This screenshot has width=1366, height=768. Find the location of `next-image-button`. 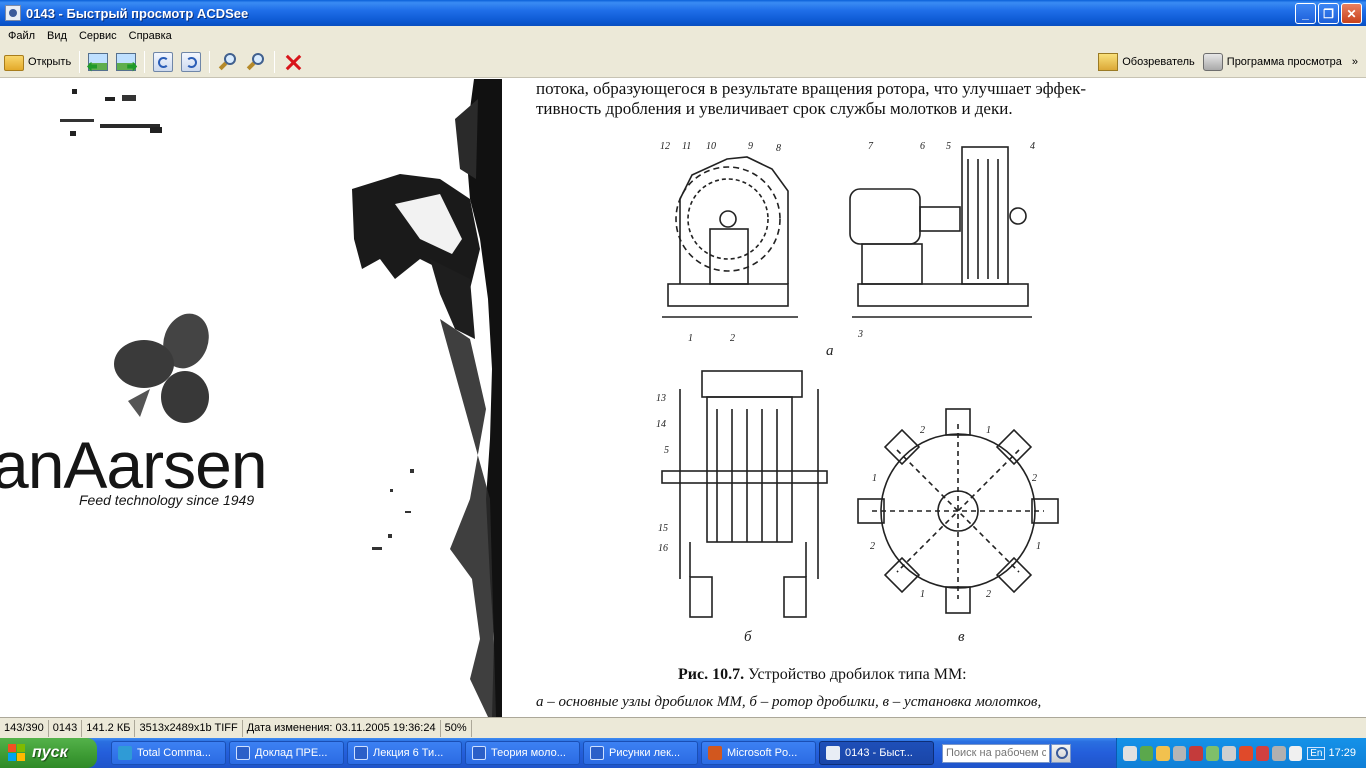

next-image-button is located at coordinates (126, 62).